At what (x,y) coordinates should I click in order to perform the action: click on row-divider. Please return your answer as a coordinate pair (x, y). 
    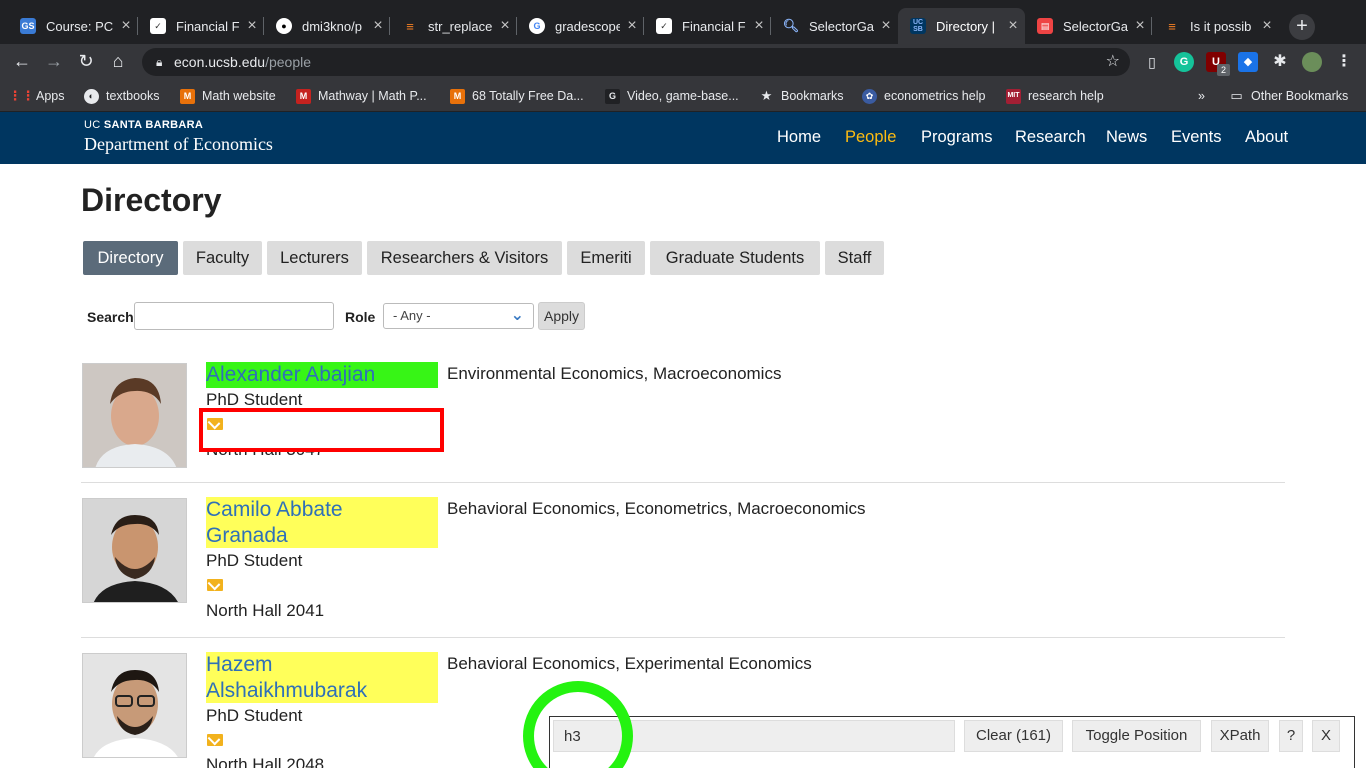
    Looking at the image, I should click on (683, 482).